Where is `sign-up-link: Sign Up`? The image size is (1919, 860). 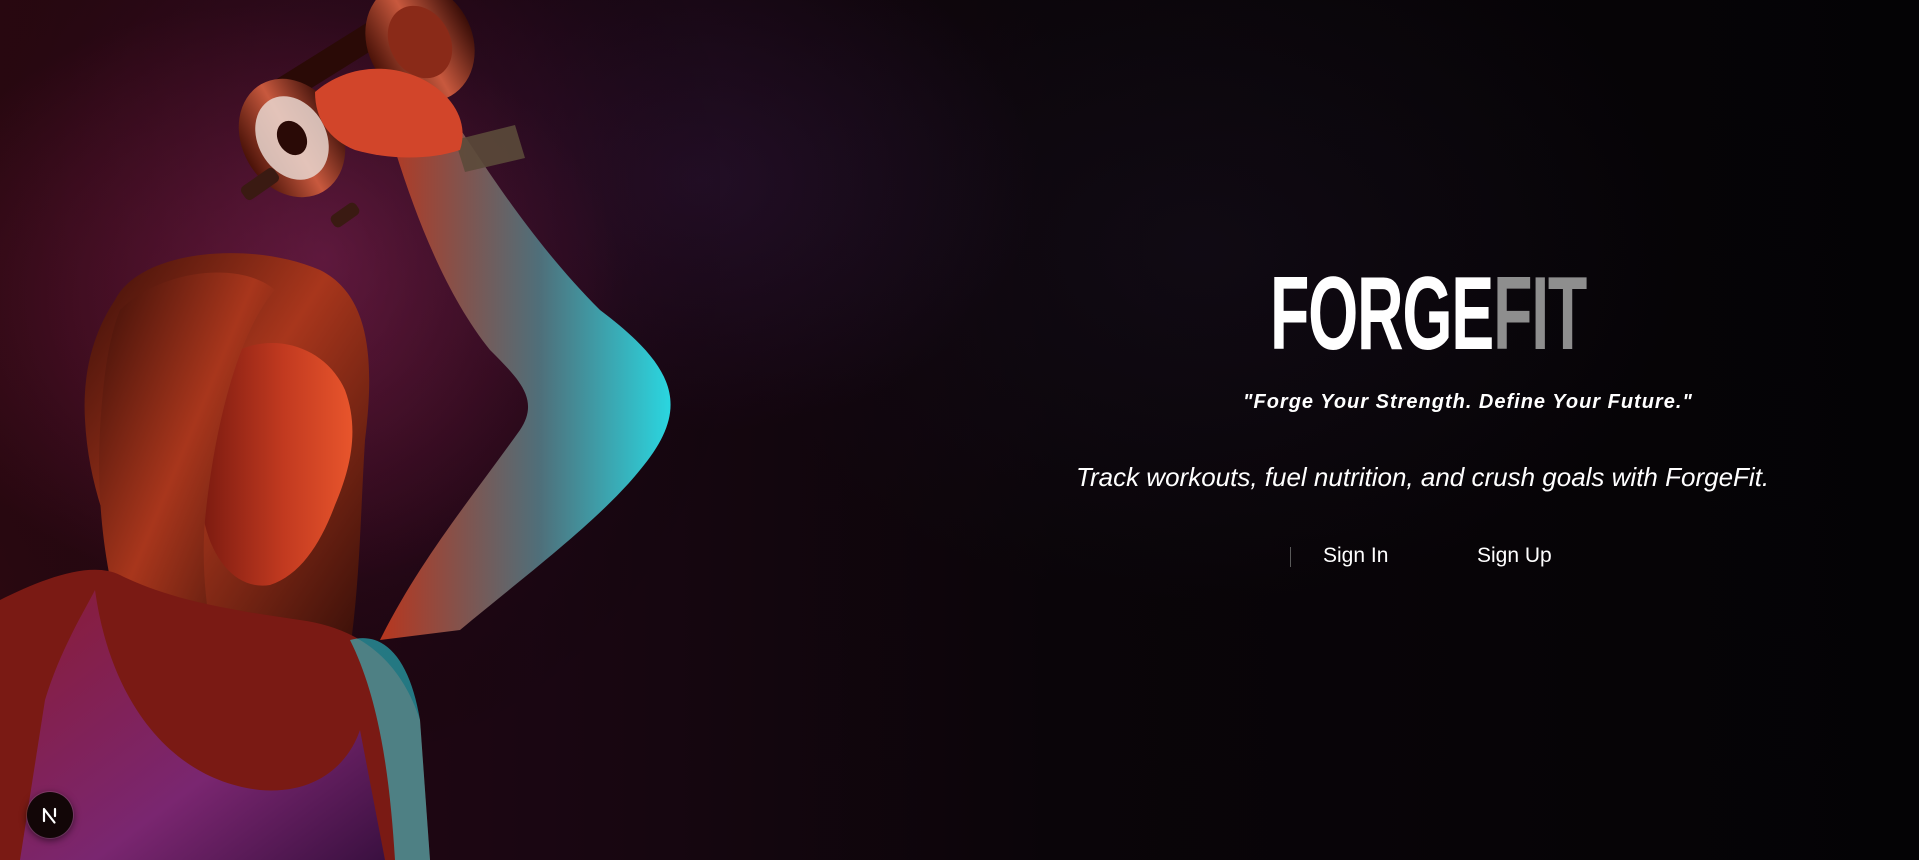
sign-up-link: Sign Up is located at coordinates (1514, 556).